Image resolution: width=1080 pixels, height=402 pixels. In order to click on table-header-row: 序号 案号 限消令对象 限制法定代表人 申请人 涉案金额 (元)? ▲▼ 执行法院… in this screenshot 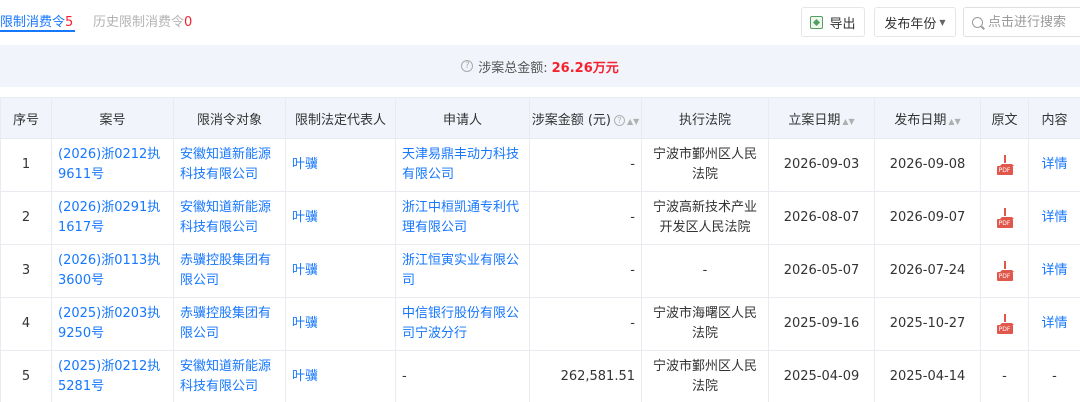, I will do `click(540, 118)`.